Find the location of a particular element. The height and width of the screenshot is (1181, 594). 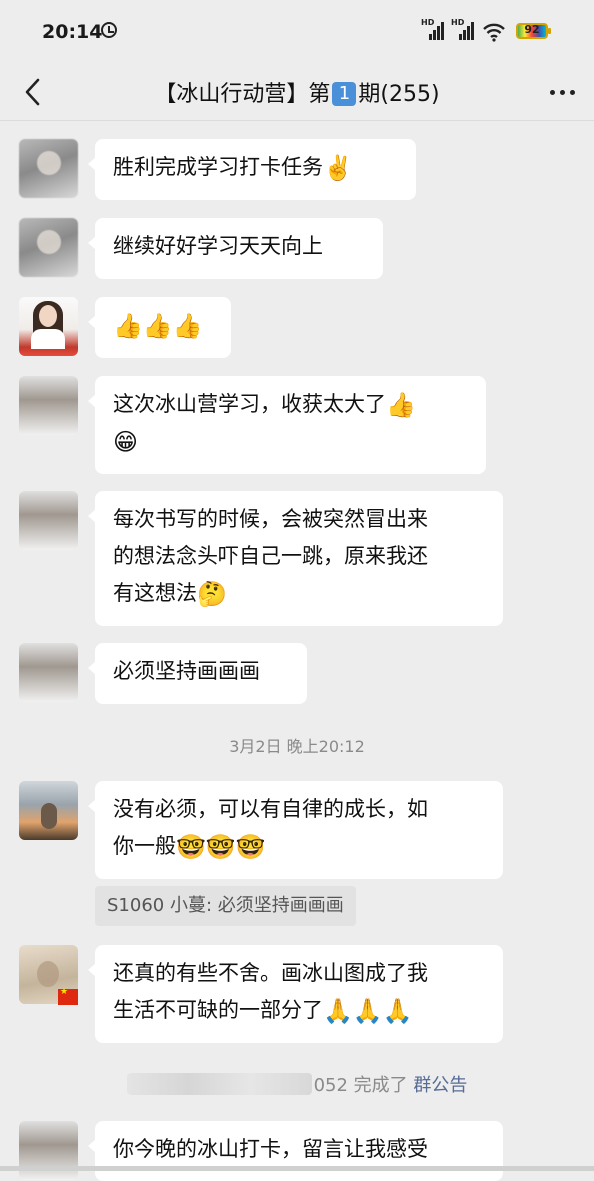

message-text: 胜利完成学习打卡任务 is located at coordinates (218, 167).